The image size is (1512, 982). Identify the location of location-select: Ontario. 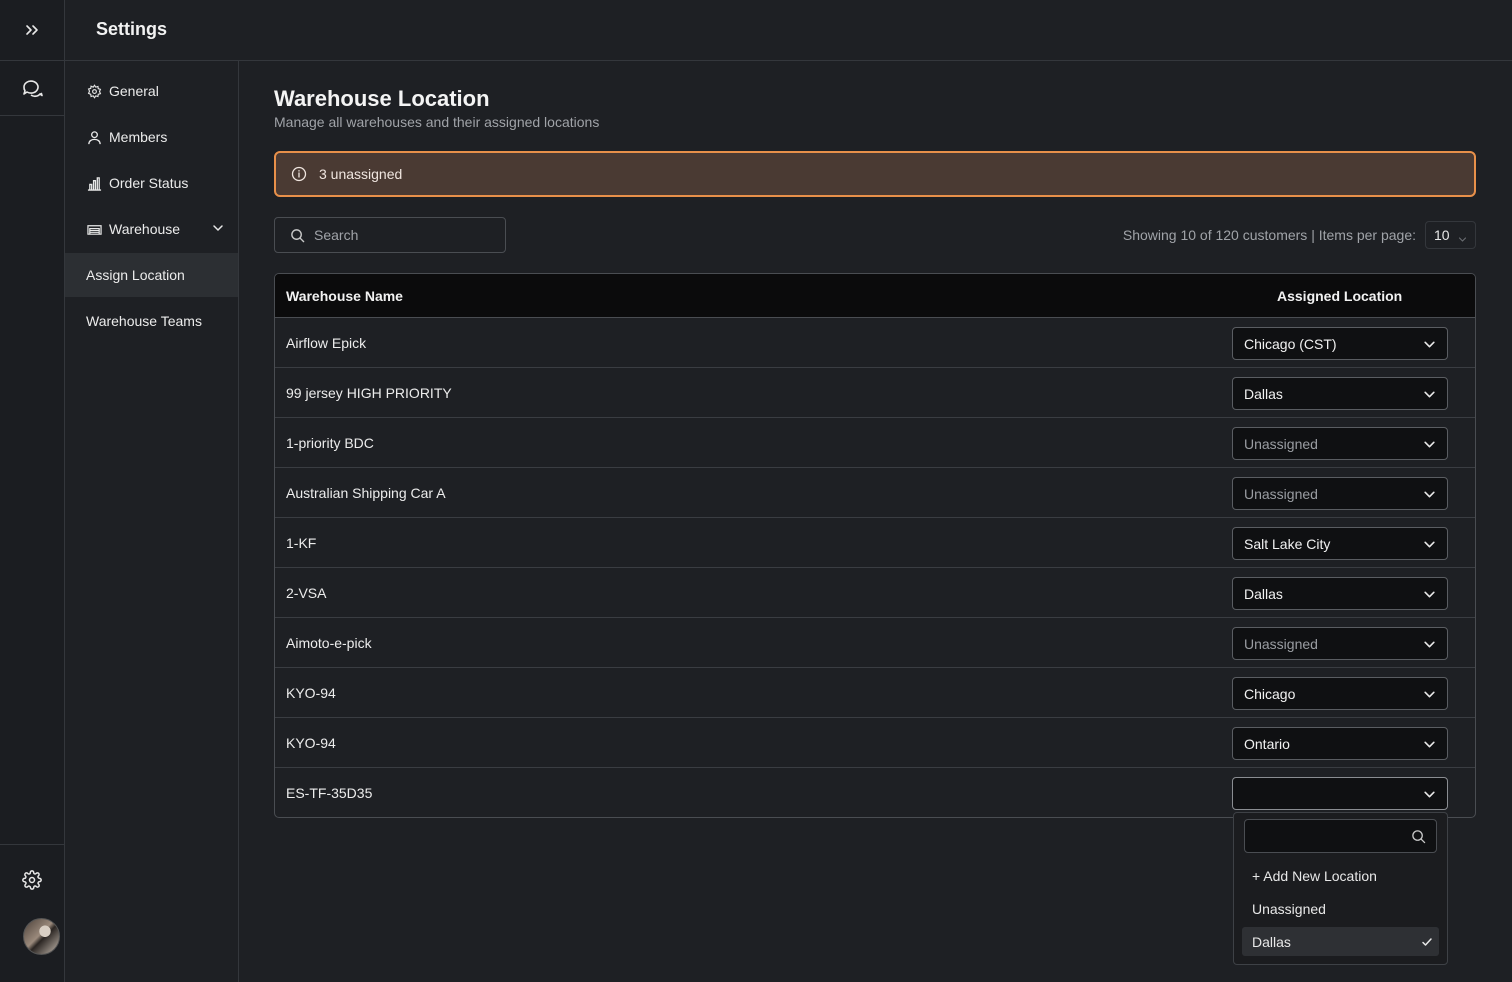
(1340, 743).